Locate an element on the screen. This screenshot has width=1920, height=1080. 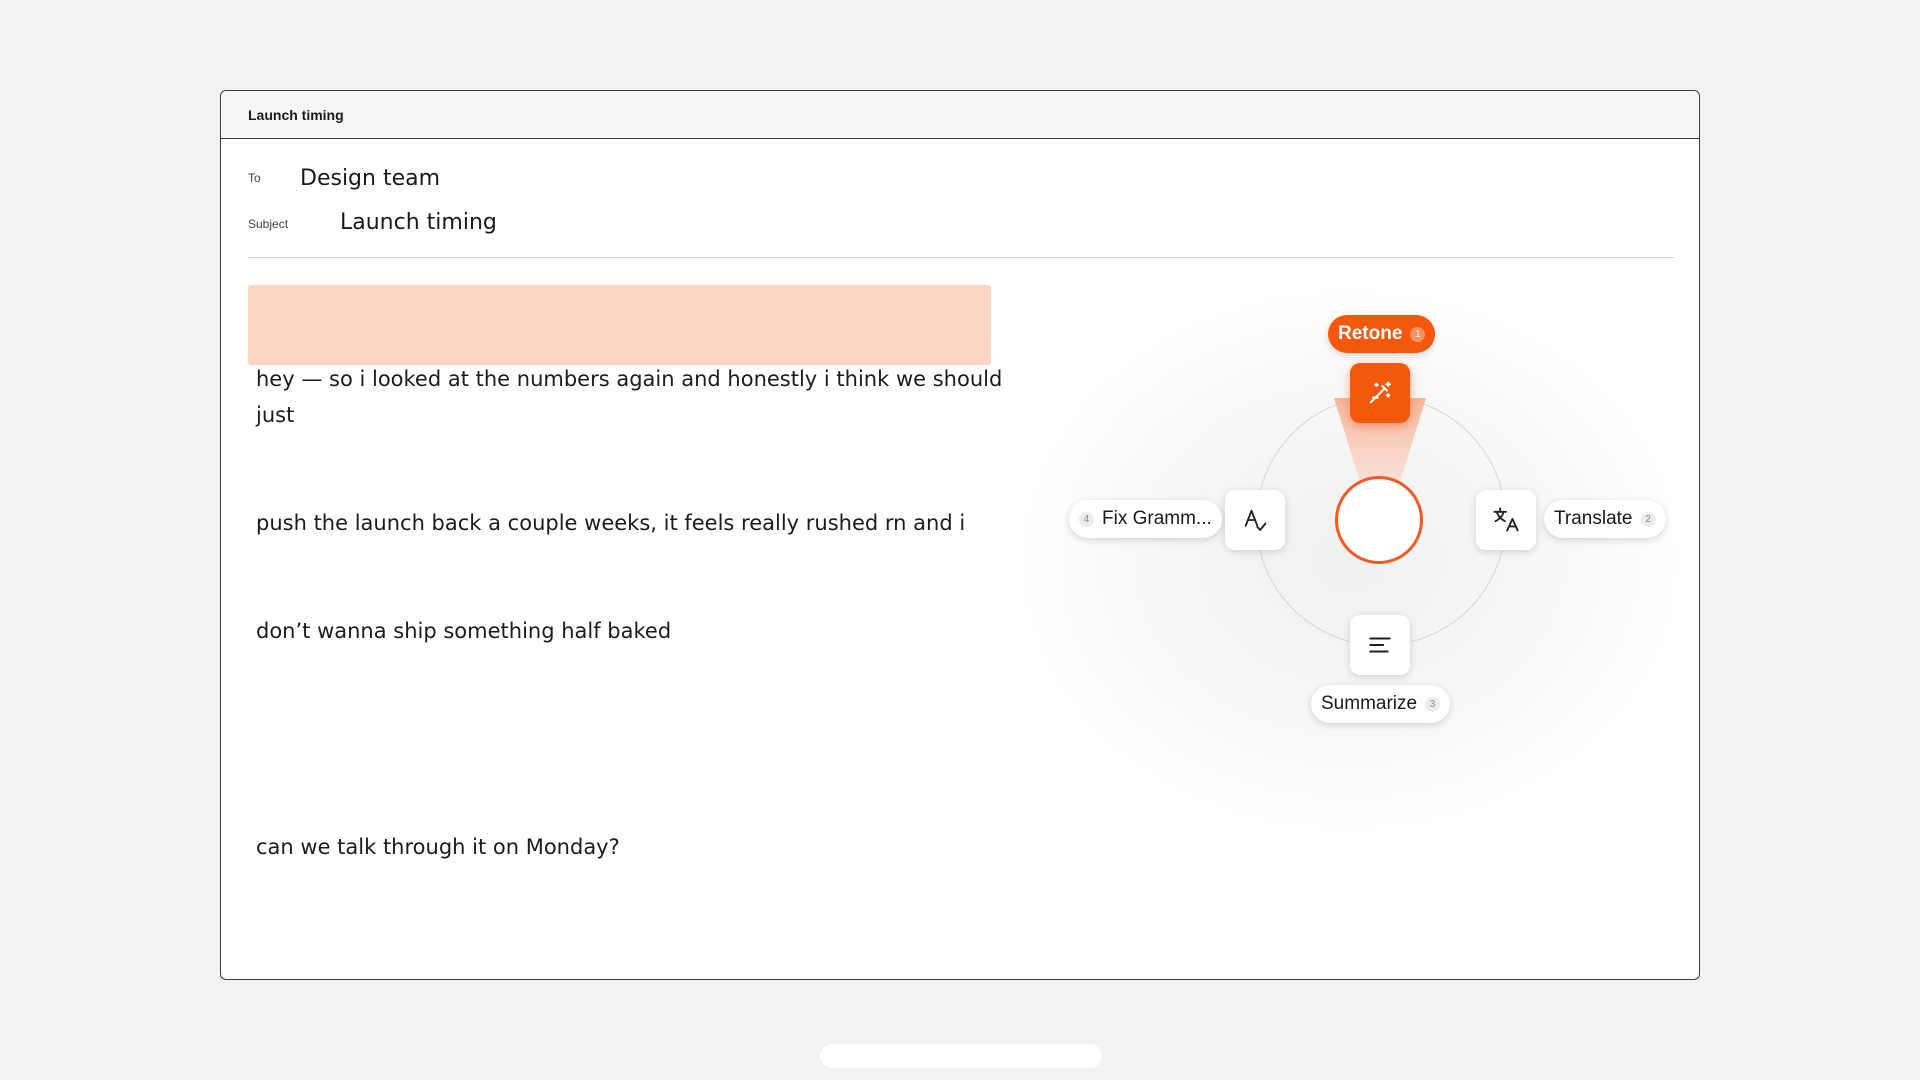
menu-center-cursor is located at coordinates (1379, 520).